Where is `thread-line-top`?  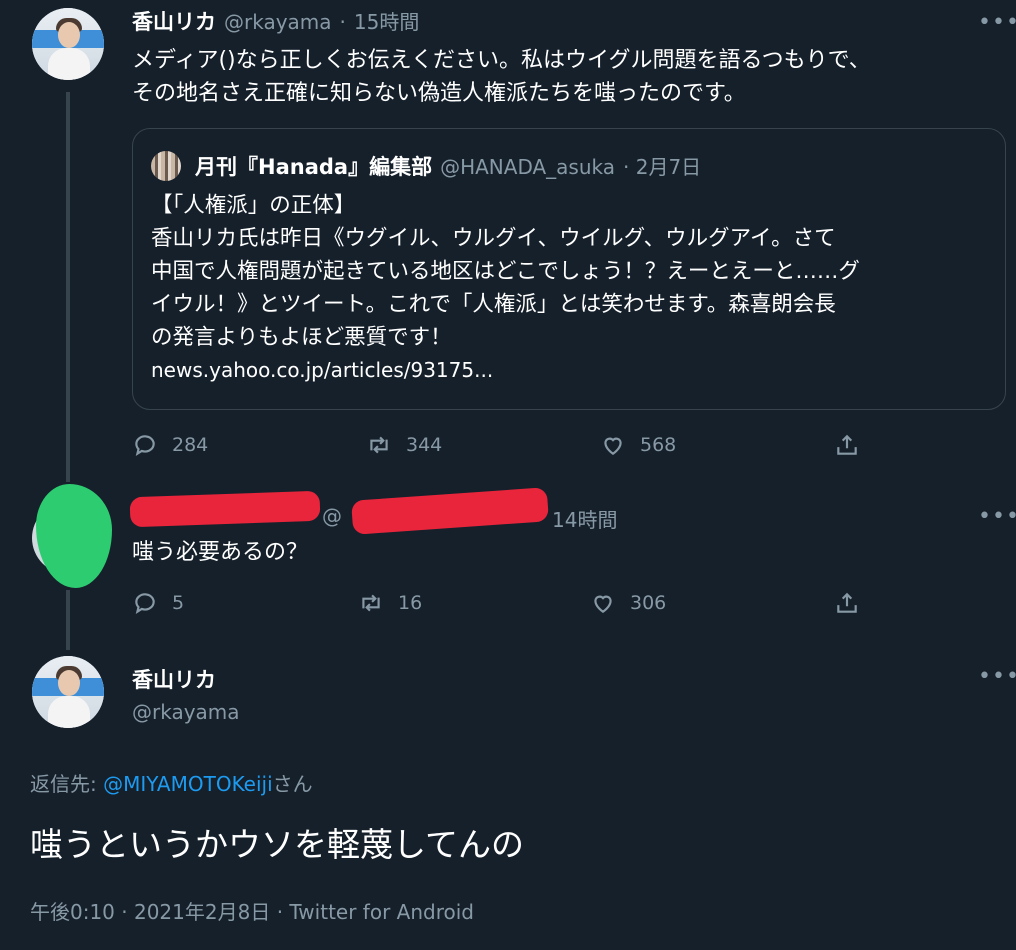 thread-line-top is located at coordinates (68, 287).